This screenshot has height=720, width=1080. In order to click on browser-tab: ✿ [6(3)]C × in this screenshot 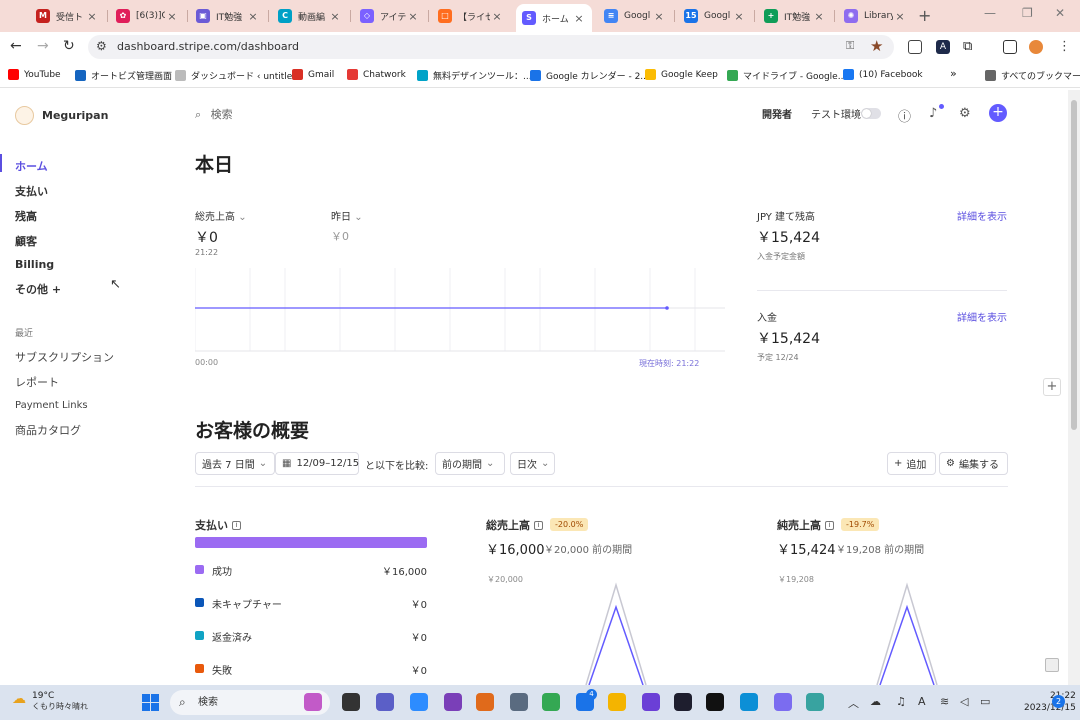, I will do `click(147, 16)`.